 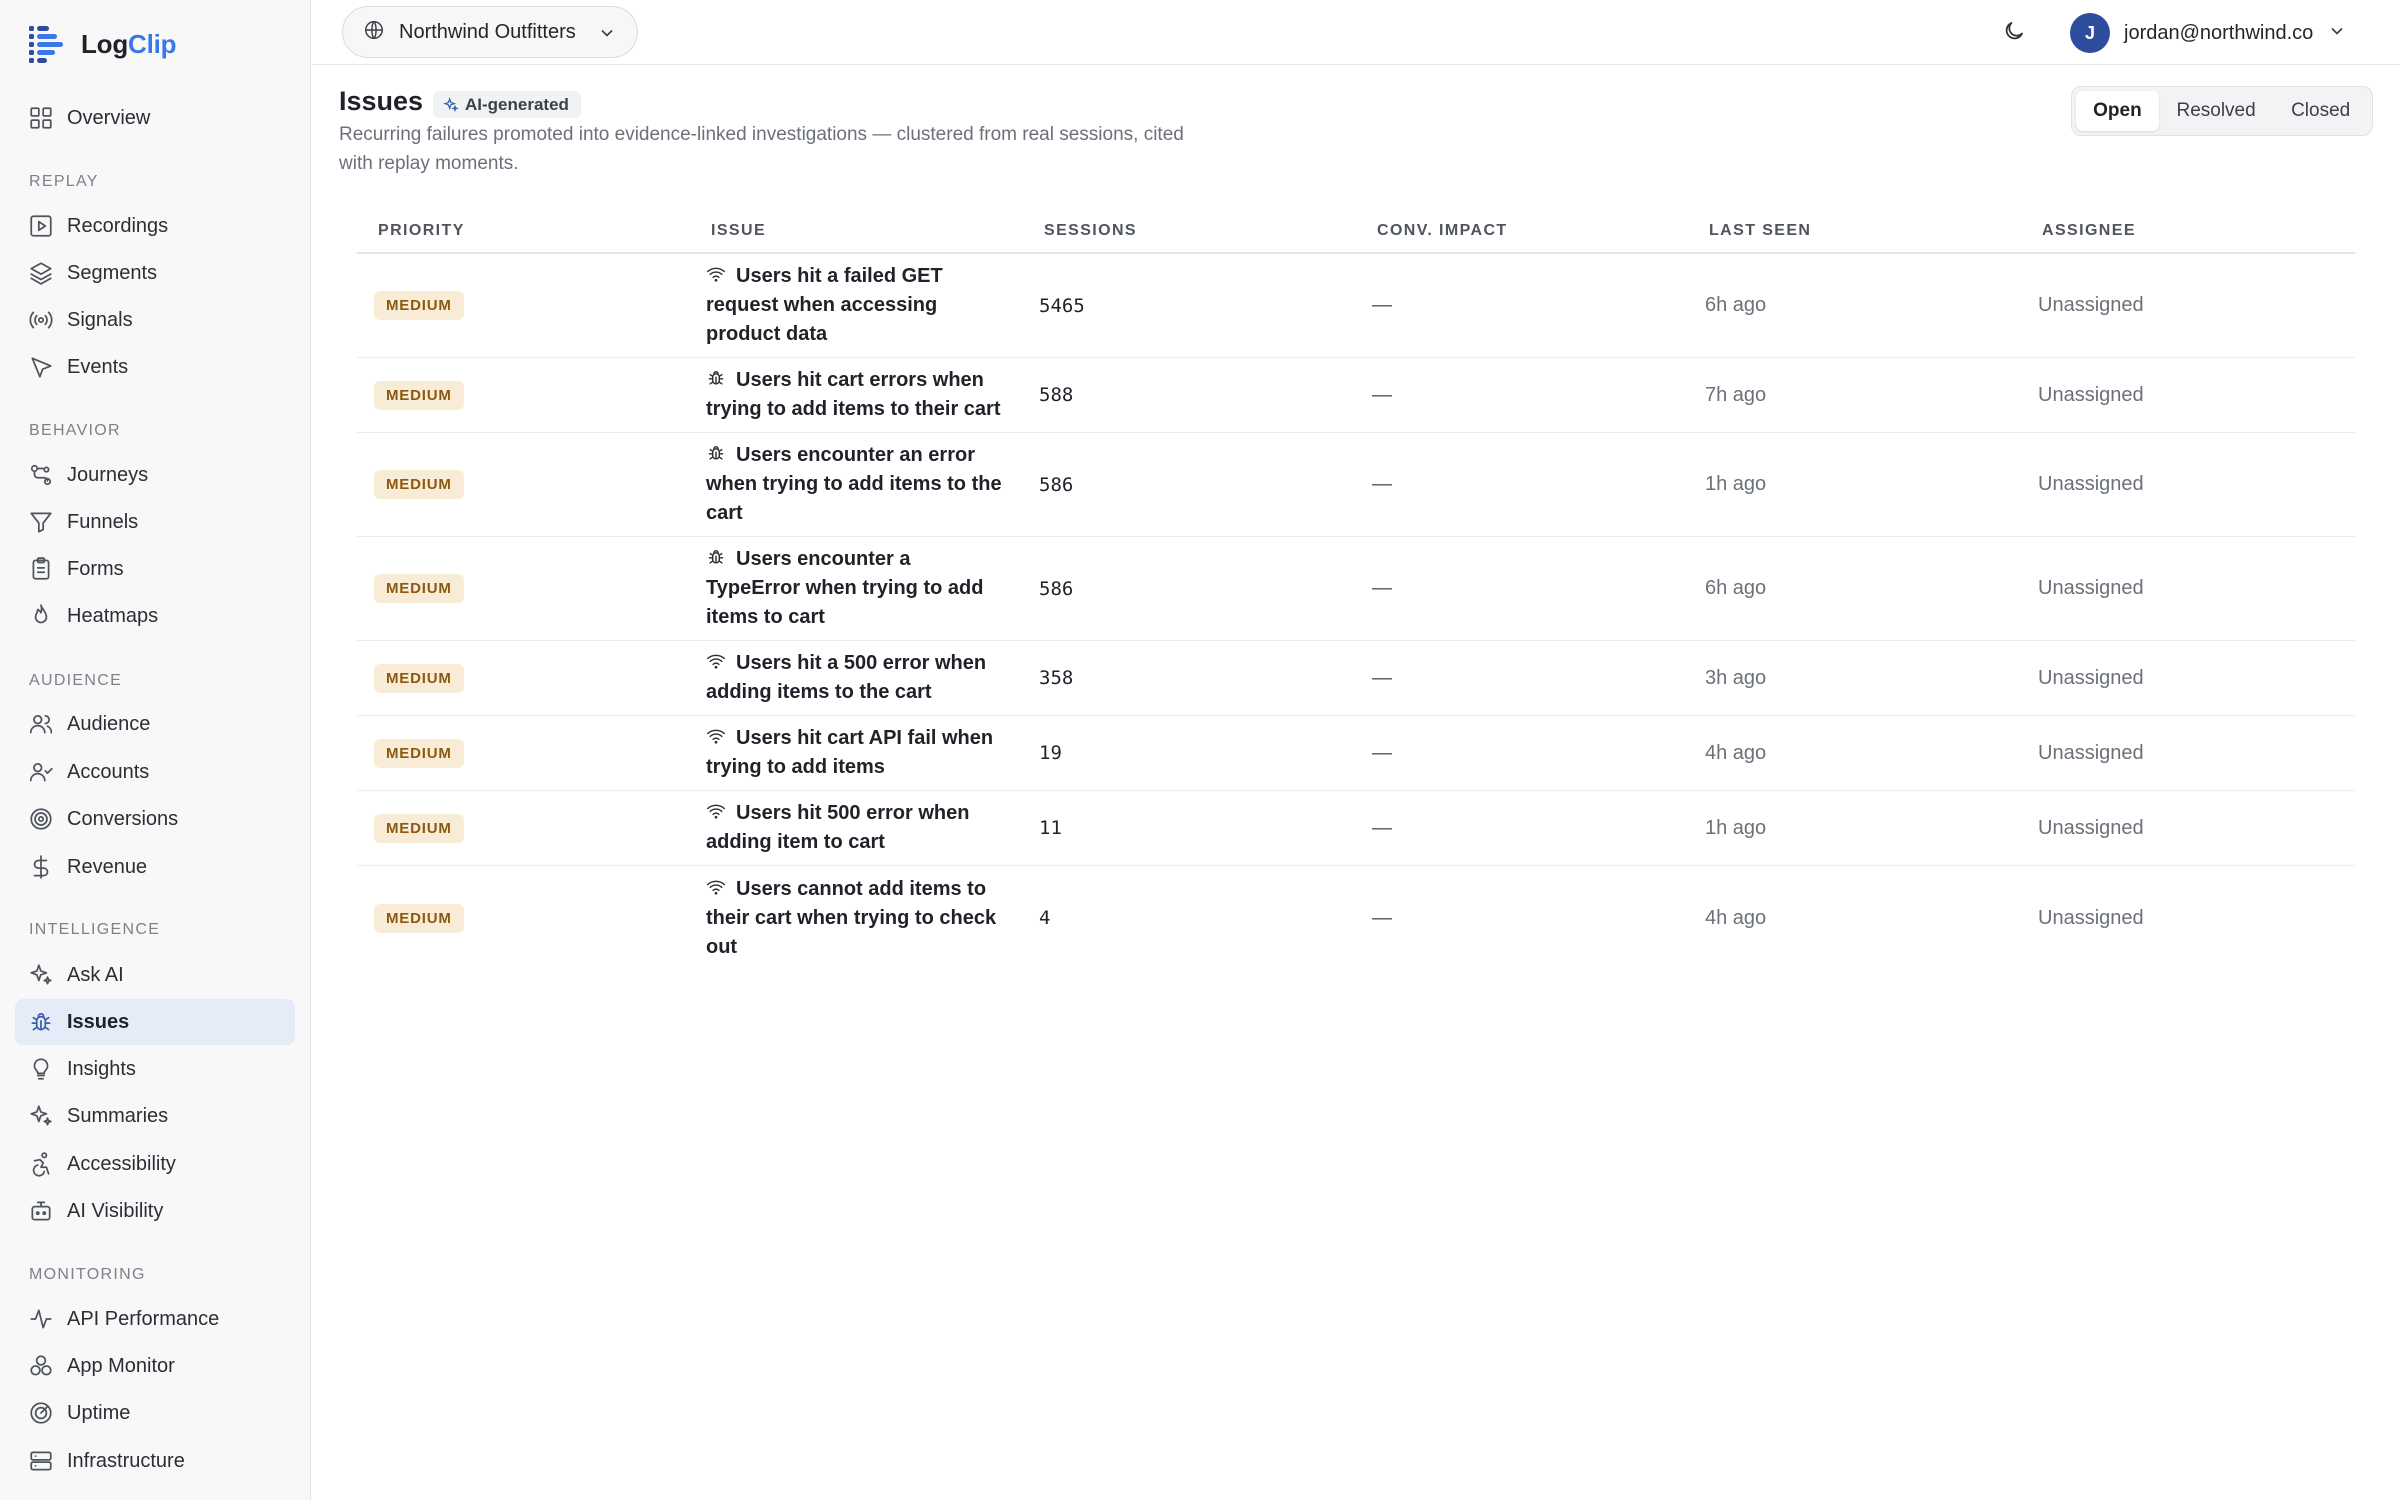 I want to click on ai-generated-badge: AI-generated, so click(x=507, y=104).